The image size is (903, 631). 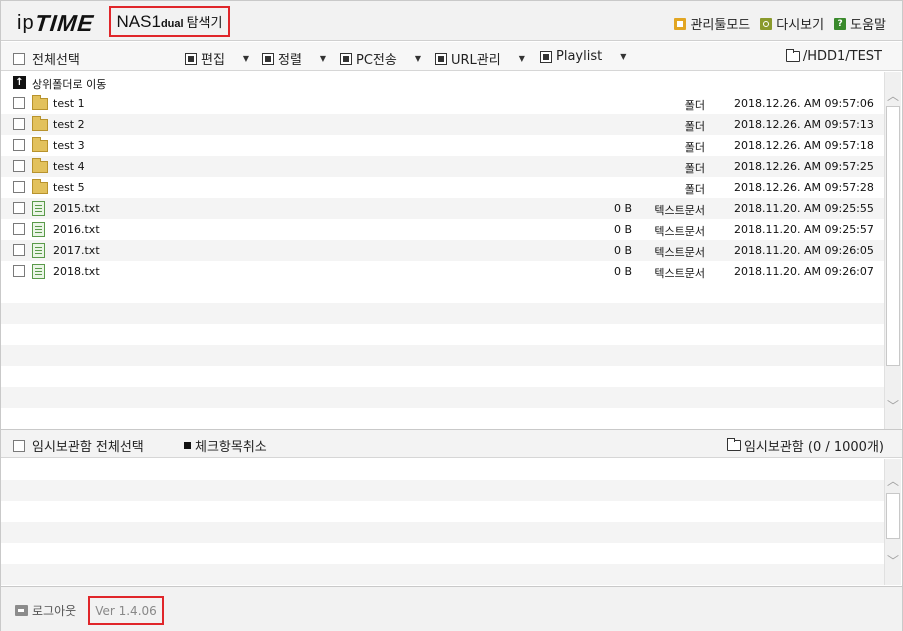 I want to click on file-row: 2015.txt 0 B 텍스트문서 2018.11.20. AM 09:25:55, so click(x=443, y=208).